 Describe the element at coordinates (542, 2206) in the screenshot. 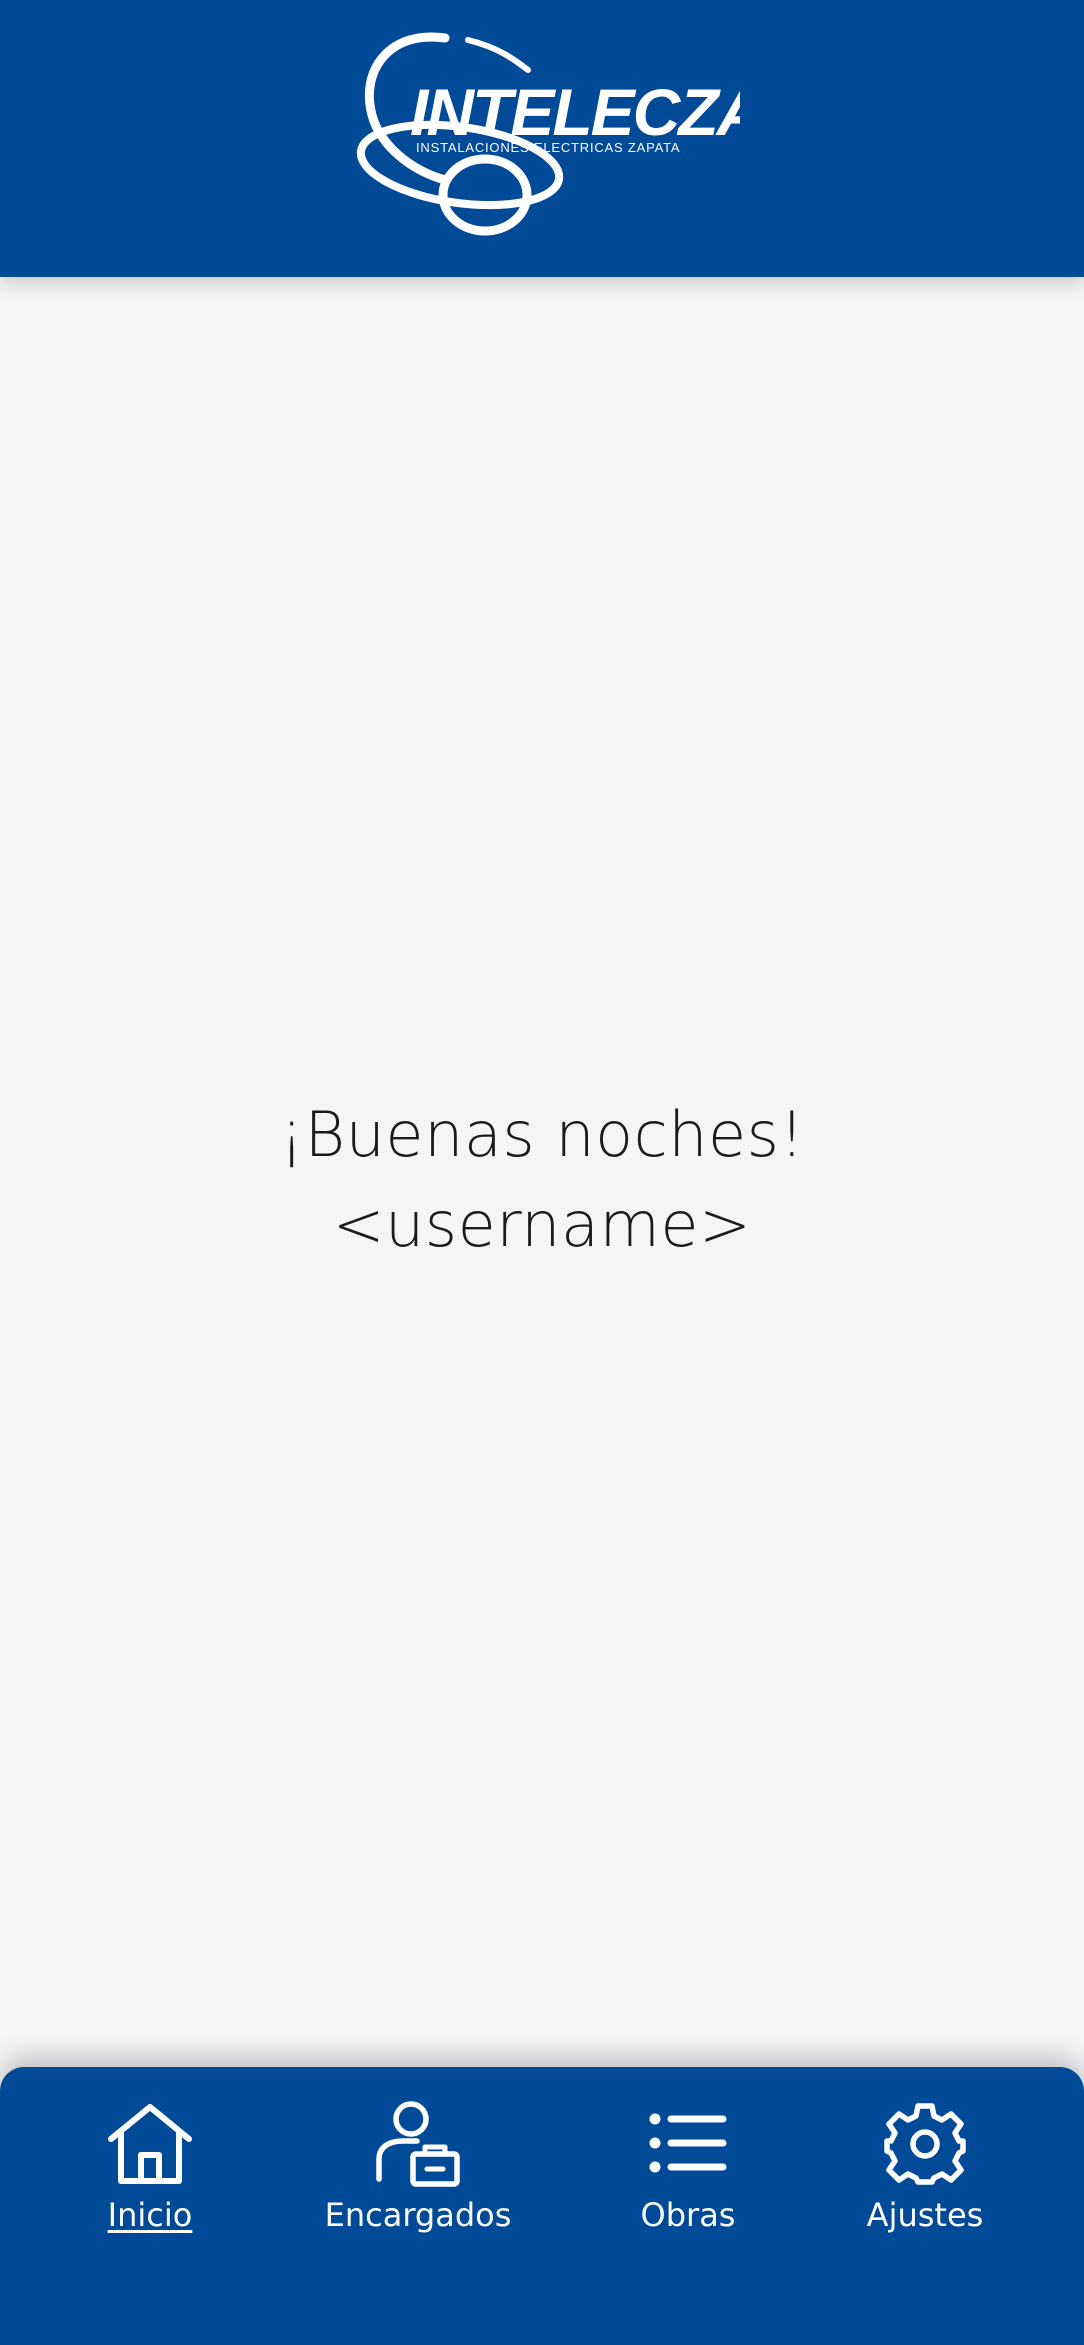

I see `bottom-navigation: Inicio Encargados Obras Ajustes` at that location.